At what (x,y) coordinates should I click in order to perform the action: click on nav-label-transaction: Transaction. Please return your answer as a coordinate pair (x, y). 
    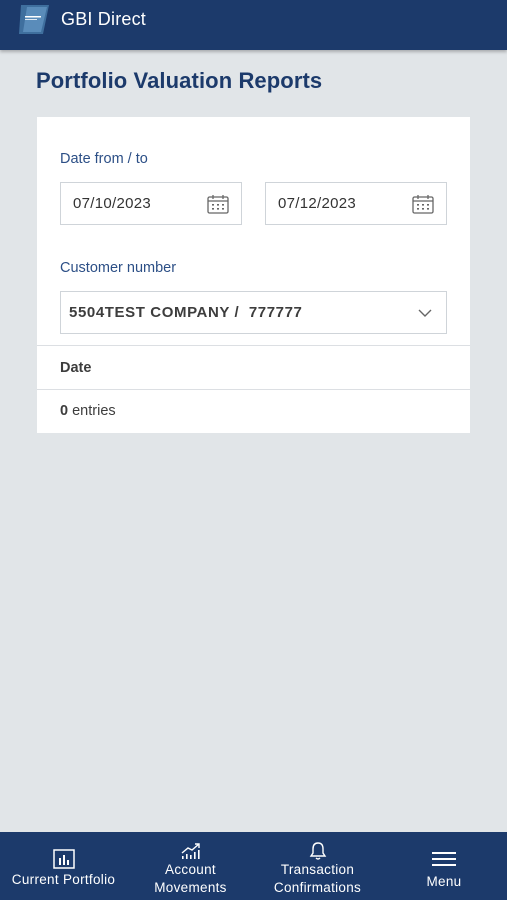
    Looking at the image, I should click on (317, 869).